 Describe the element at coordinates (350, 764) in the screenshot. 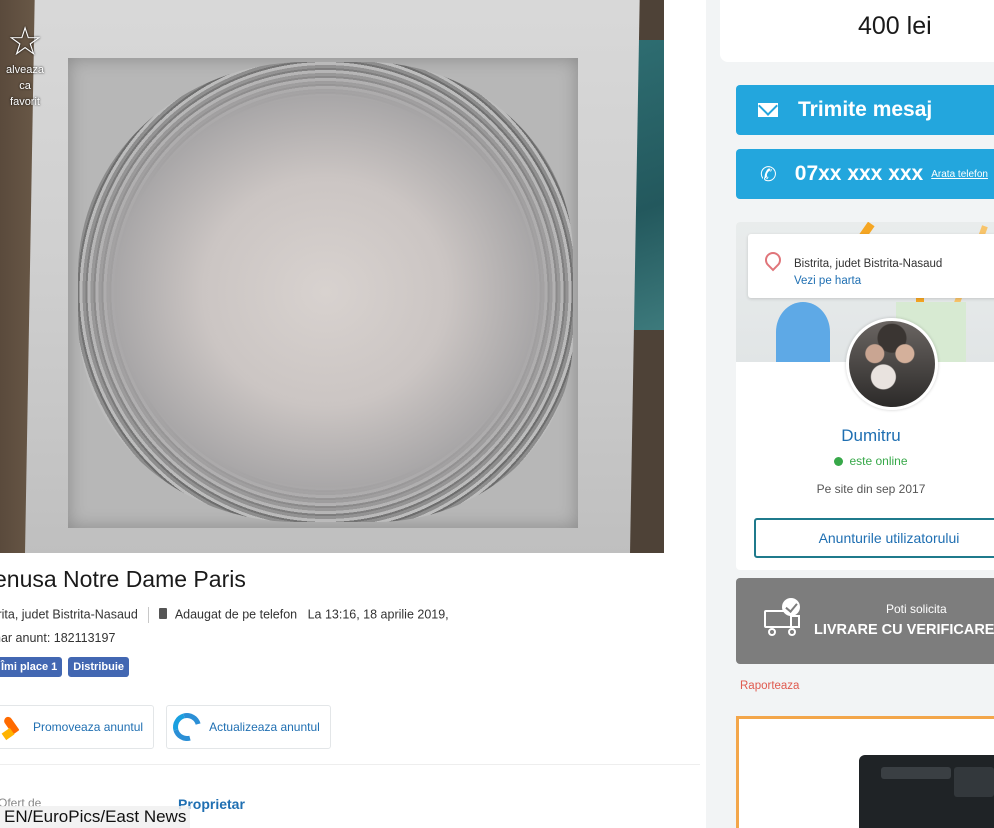

I see `section-divider` at that location.